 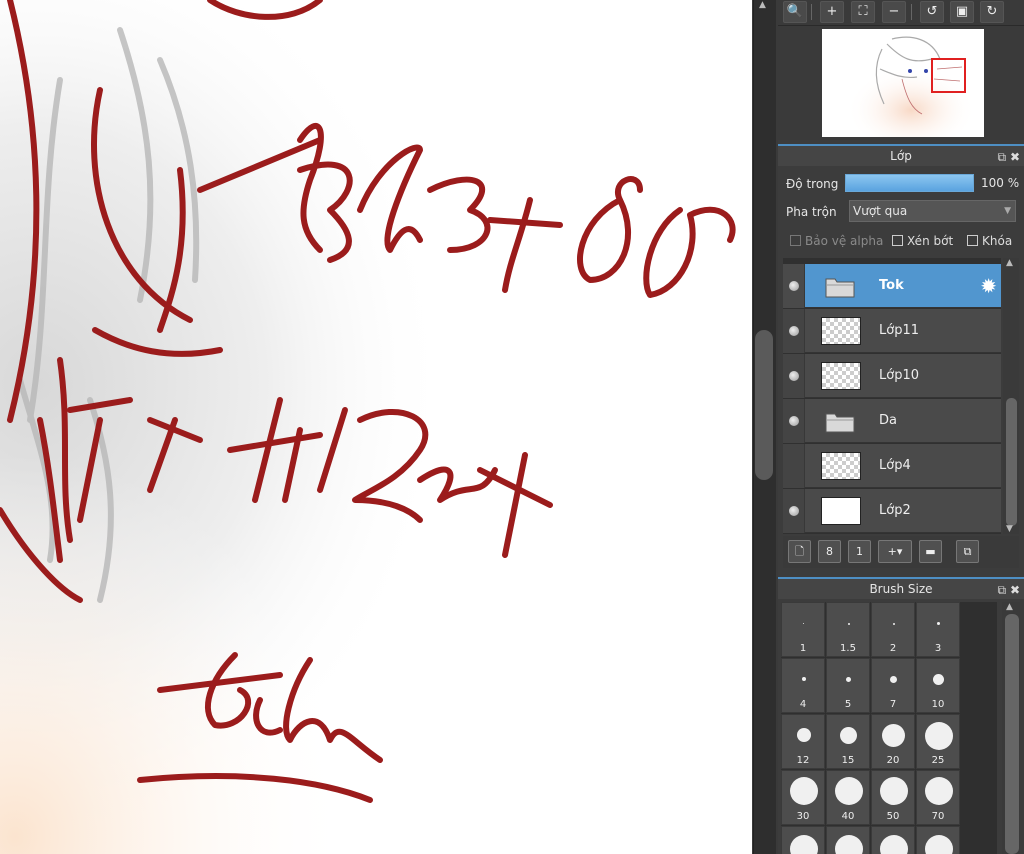 I want to click on brush-size-cell: 30, so click(x=803, y=797).